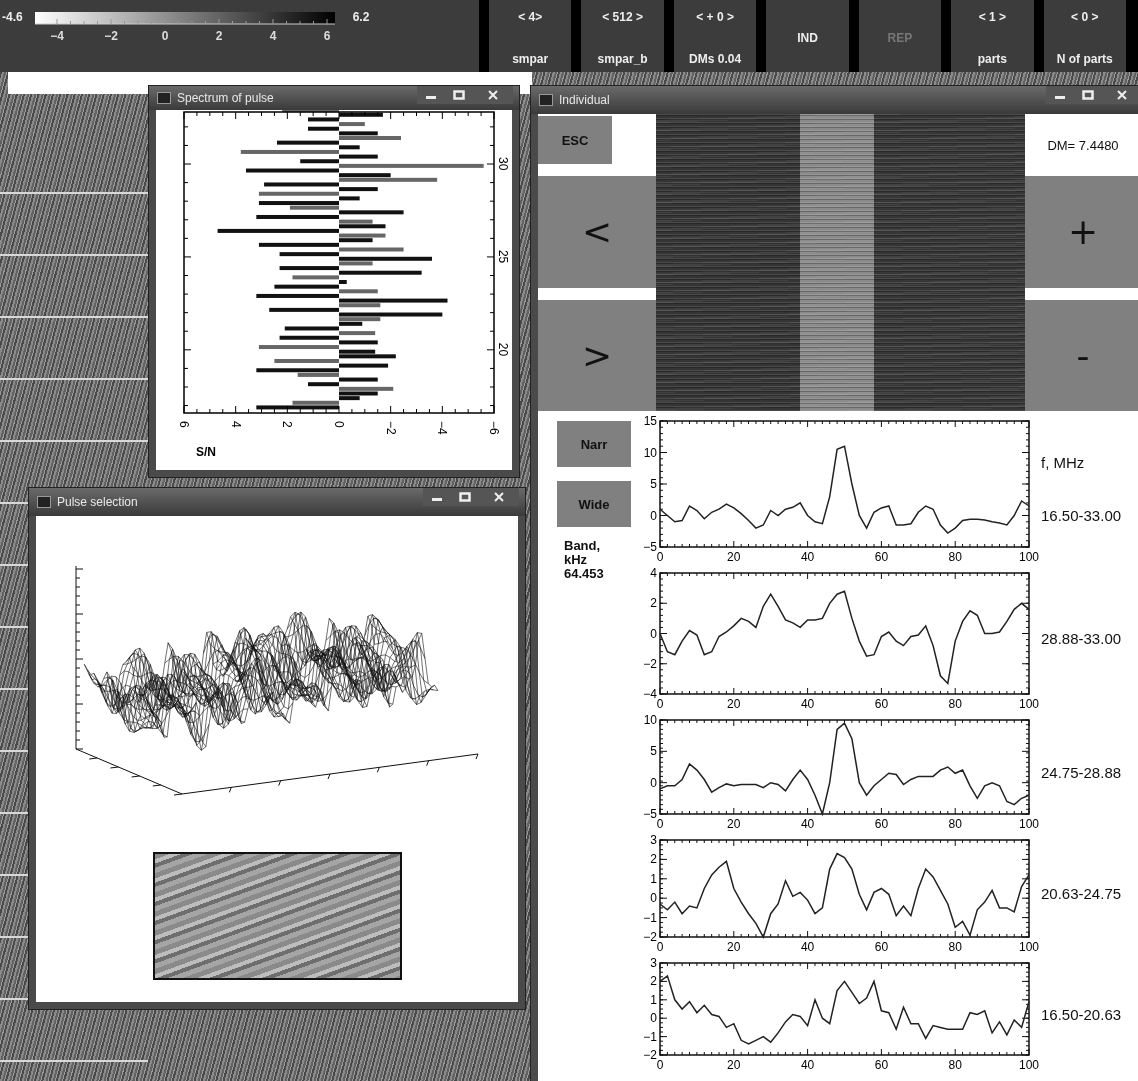  What do you see at coordinates (494, 428) in the screenshot?
I see `tick-label: −6` at bounding box center [494, 428].